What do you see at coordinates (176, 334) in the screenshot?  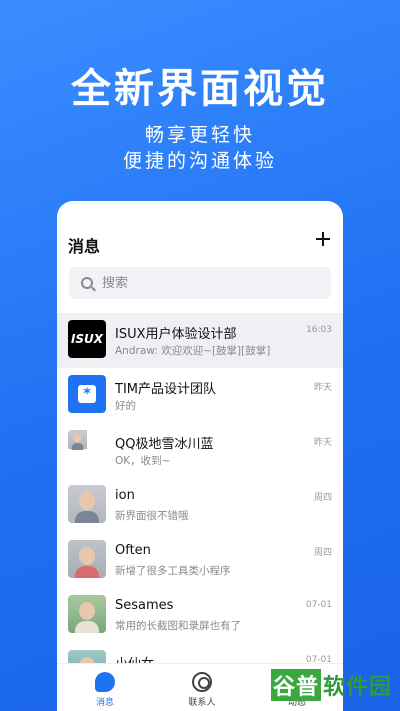 I see `conversation-name: ISUX用户体验设计部` at bounding box center [176, 334].